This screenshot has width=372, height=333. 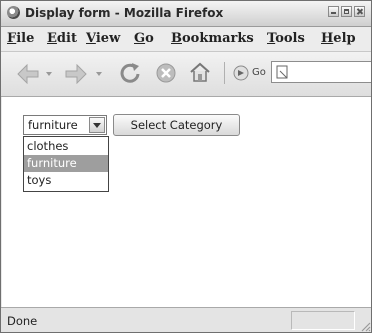 I want to click on address-bar, so click(x=321, y=72).